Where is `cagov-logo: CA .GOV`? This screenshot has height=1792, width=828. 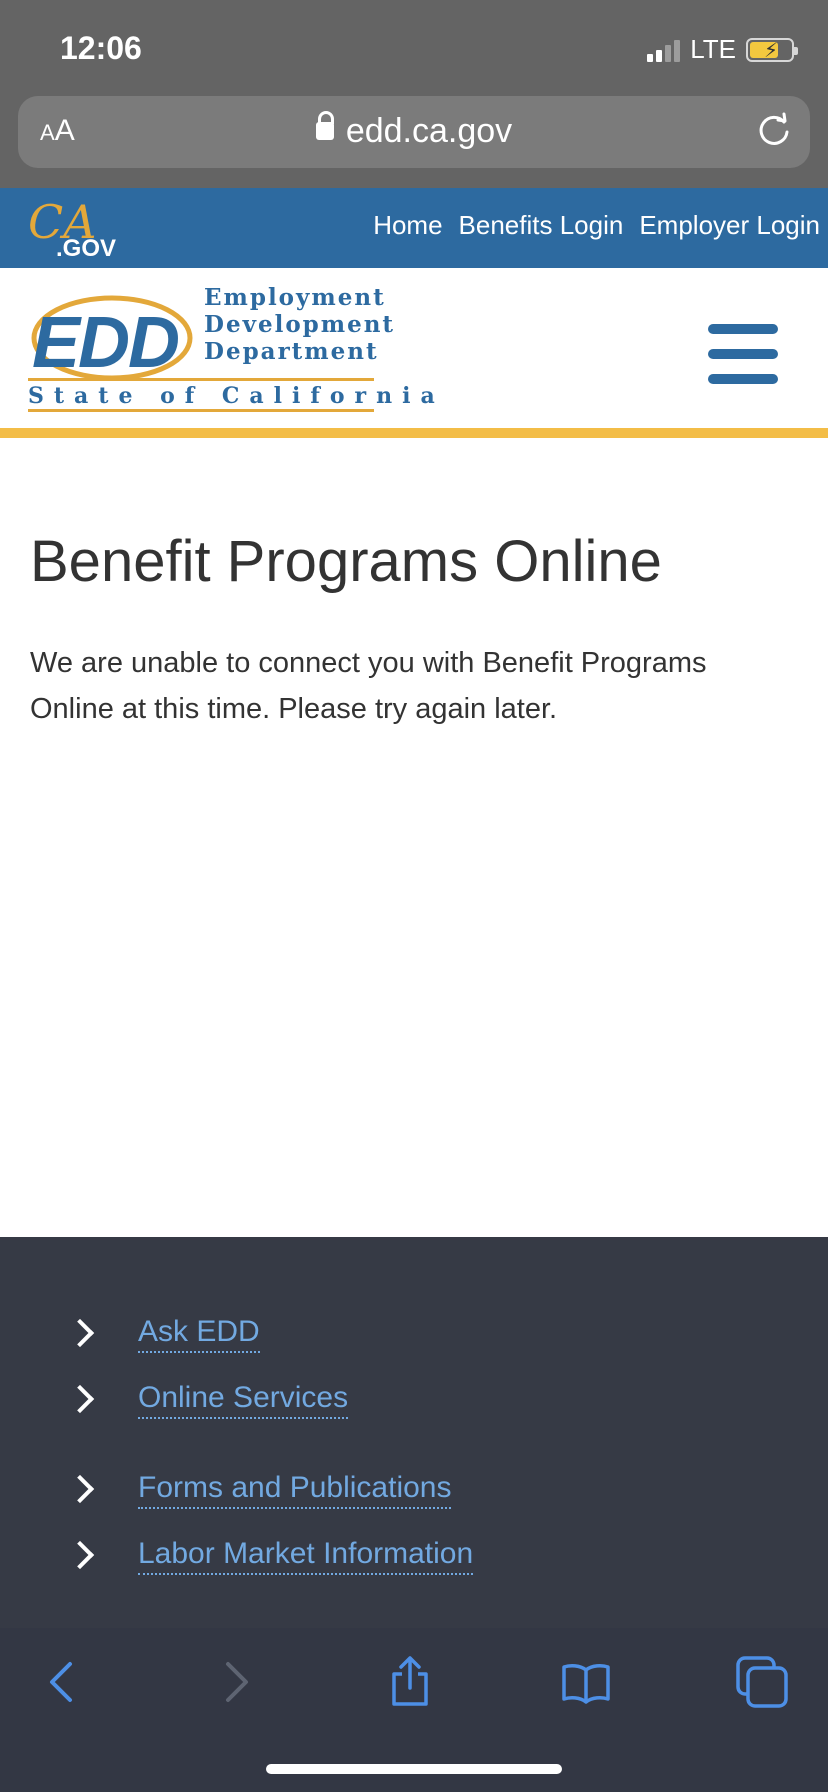
cagov-logo: CA .GOV is located at coordinates (78, 227).